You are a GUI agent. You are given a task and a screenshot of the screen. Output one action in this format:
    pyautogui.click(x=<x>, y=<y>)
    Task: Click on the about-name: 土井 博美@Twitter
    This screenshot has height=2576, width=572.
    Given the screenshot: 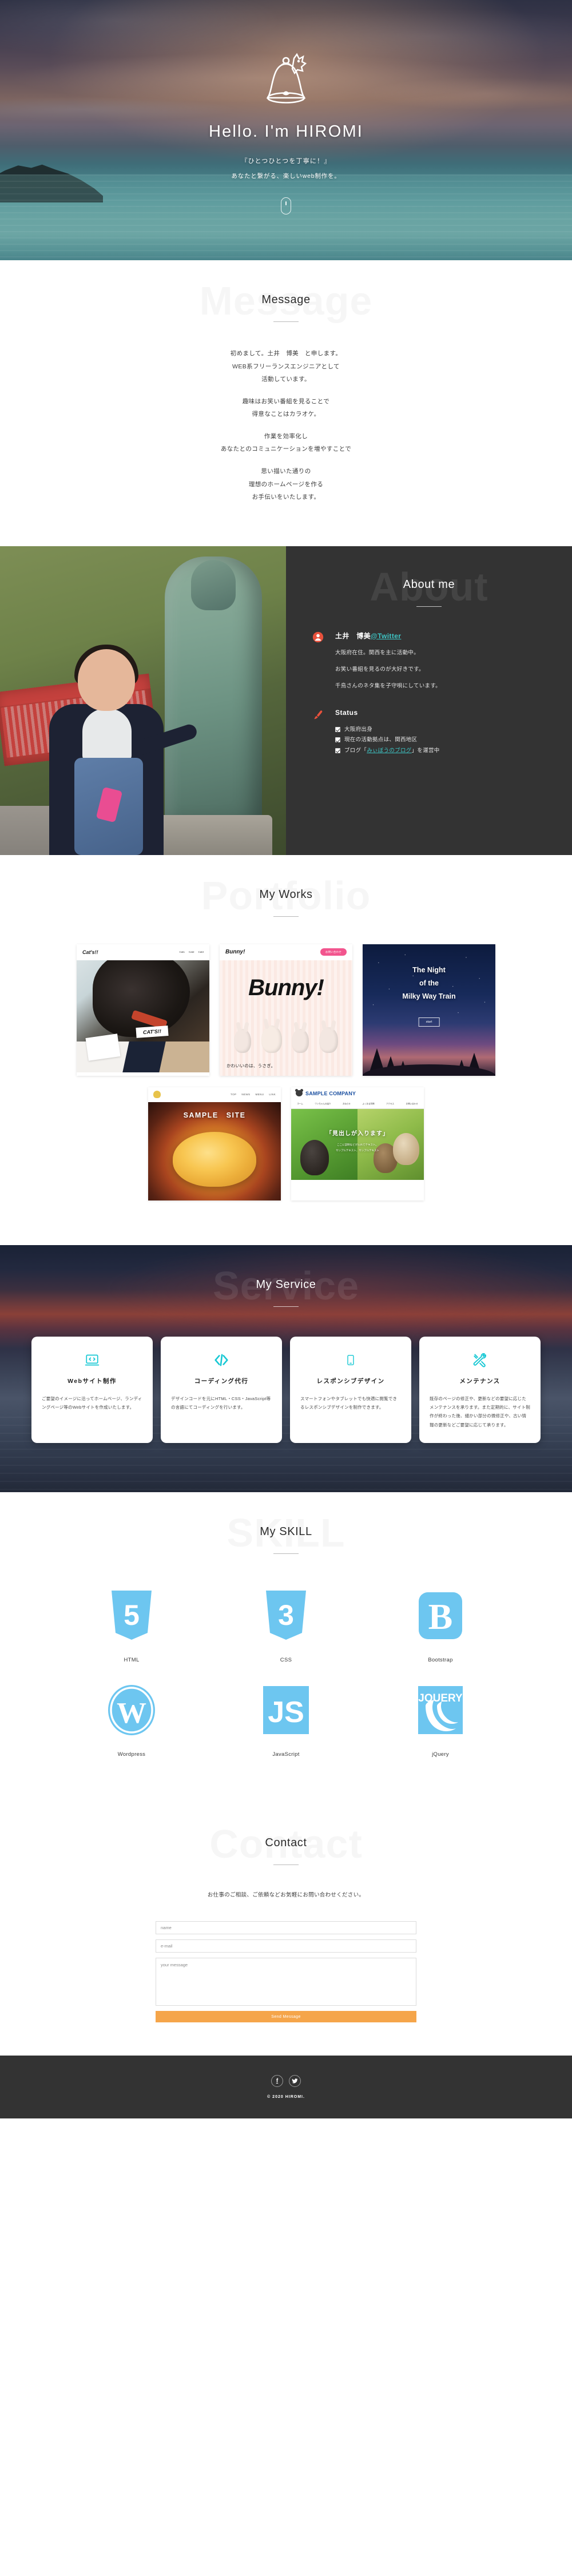 What is the action you would take?
    pyautogui.click(x=388, y=636)
    